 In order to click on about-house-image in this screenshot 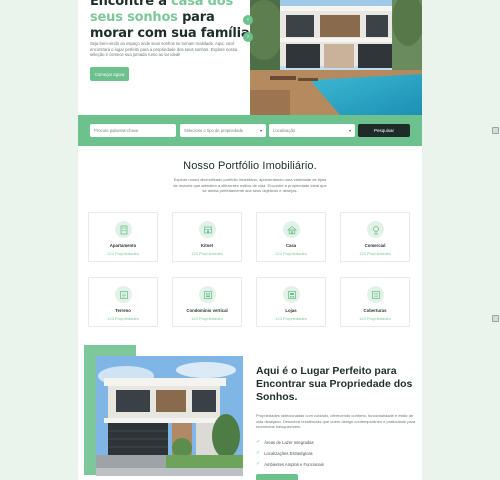, I will do `click(169, 416)`.